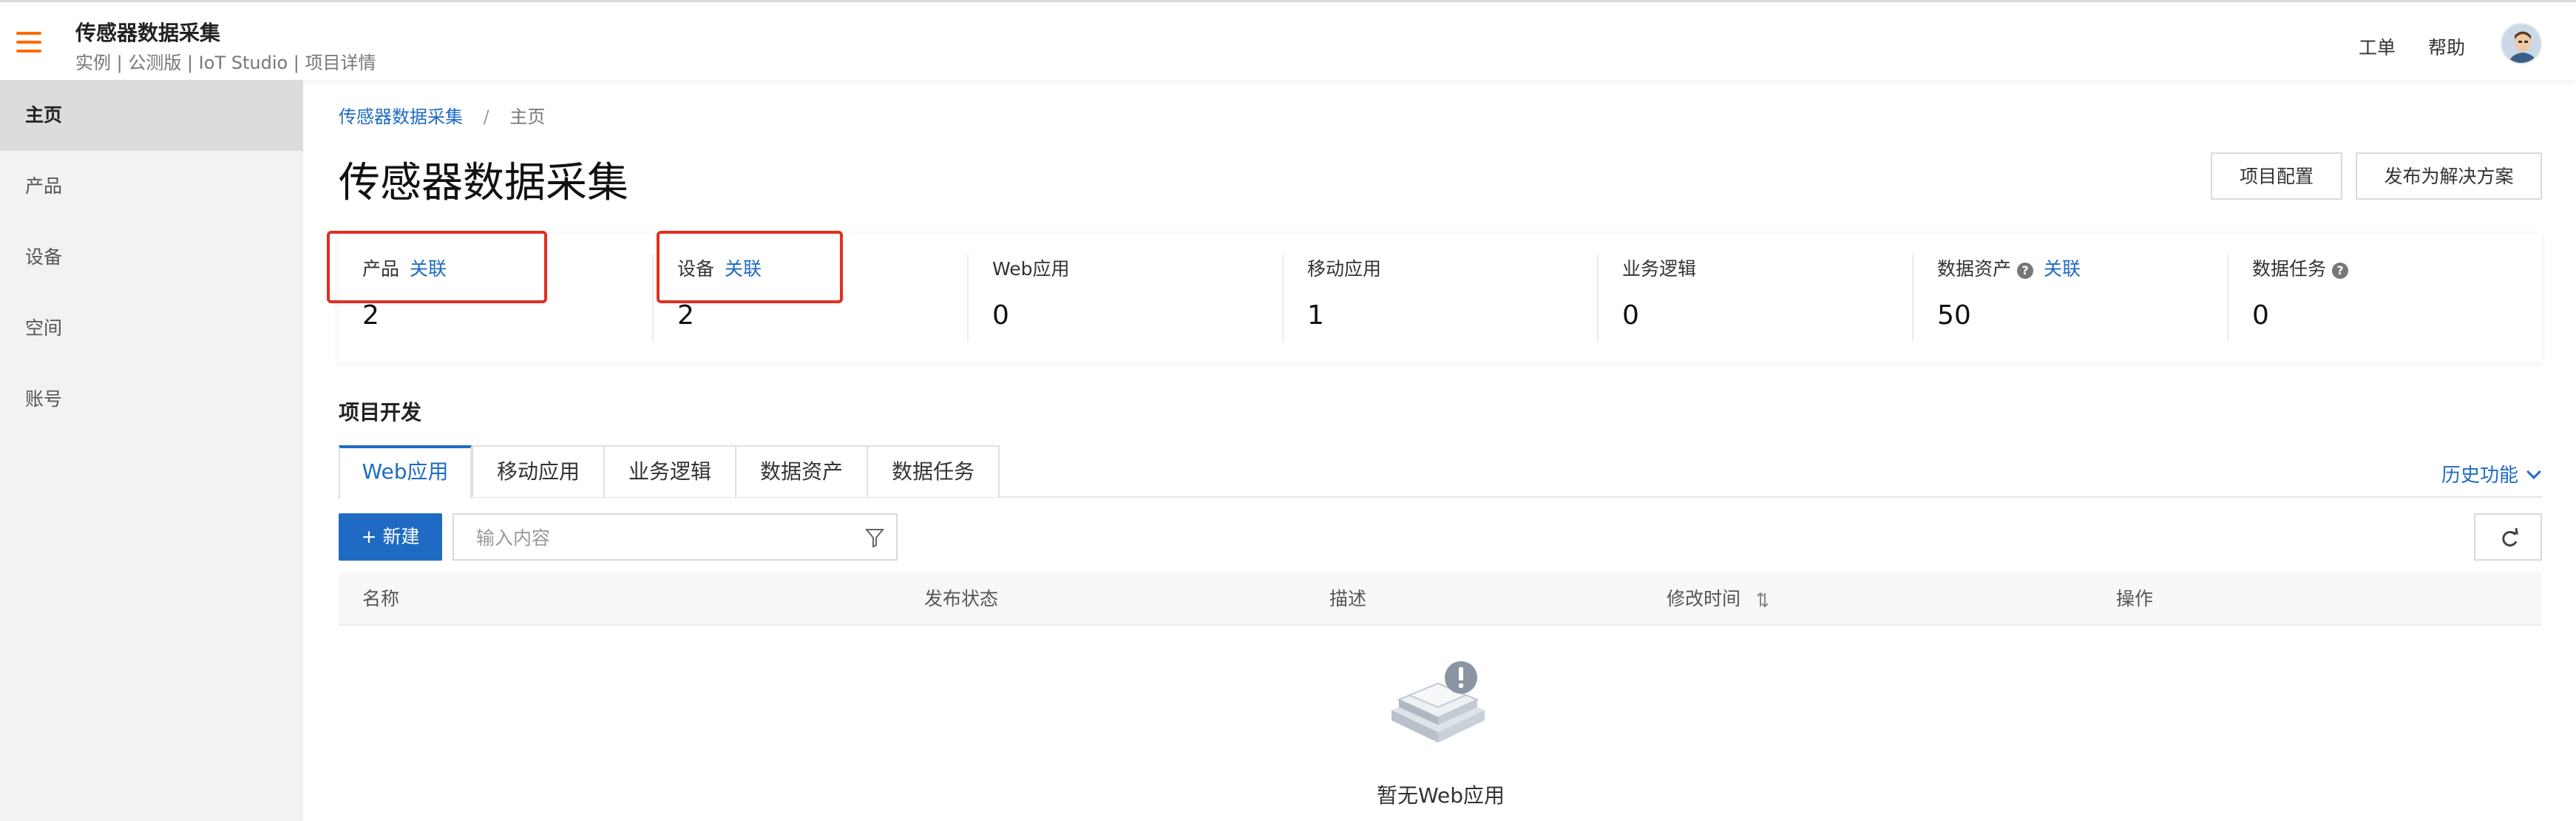 The height and width of the screenshot is (821, 2576). I want to click on chevron-down-icon, so click(2533, 472).